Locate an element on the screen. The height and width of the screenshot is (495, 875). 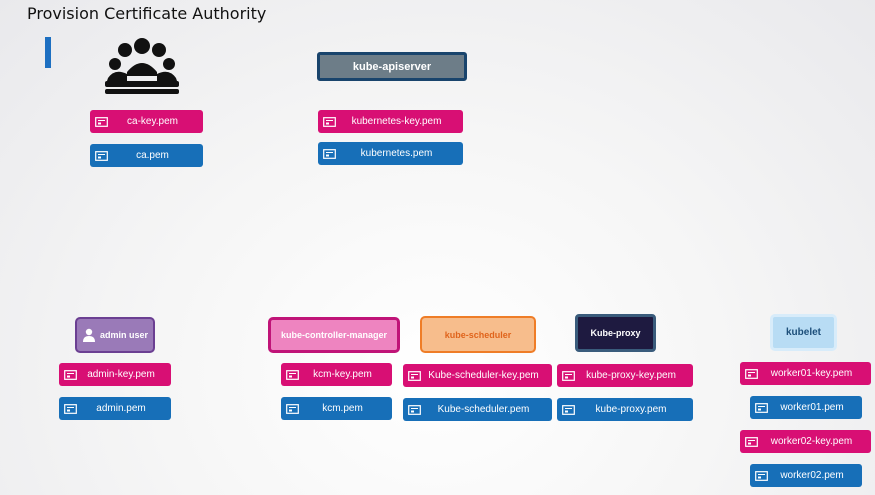
node-label: kube-scheduler is located at coordinates (478, 334).